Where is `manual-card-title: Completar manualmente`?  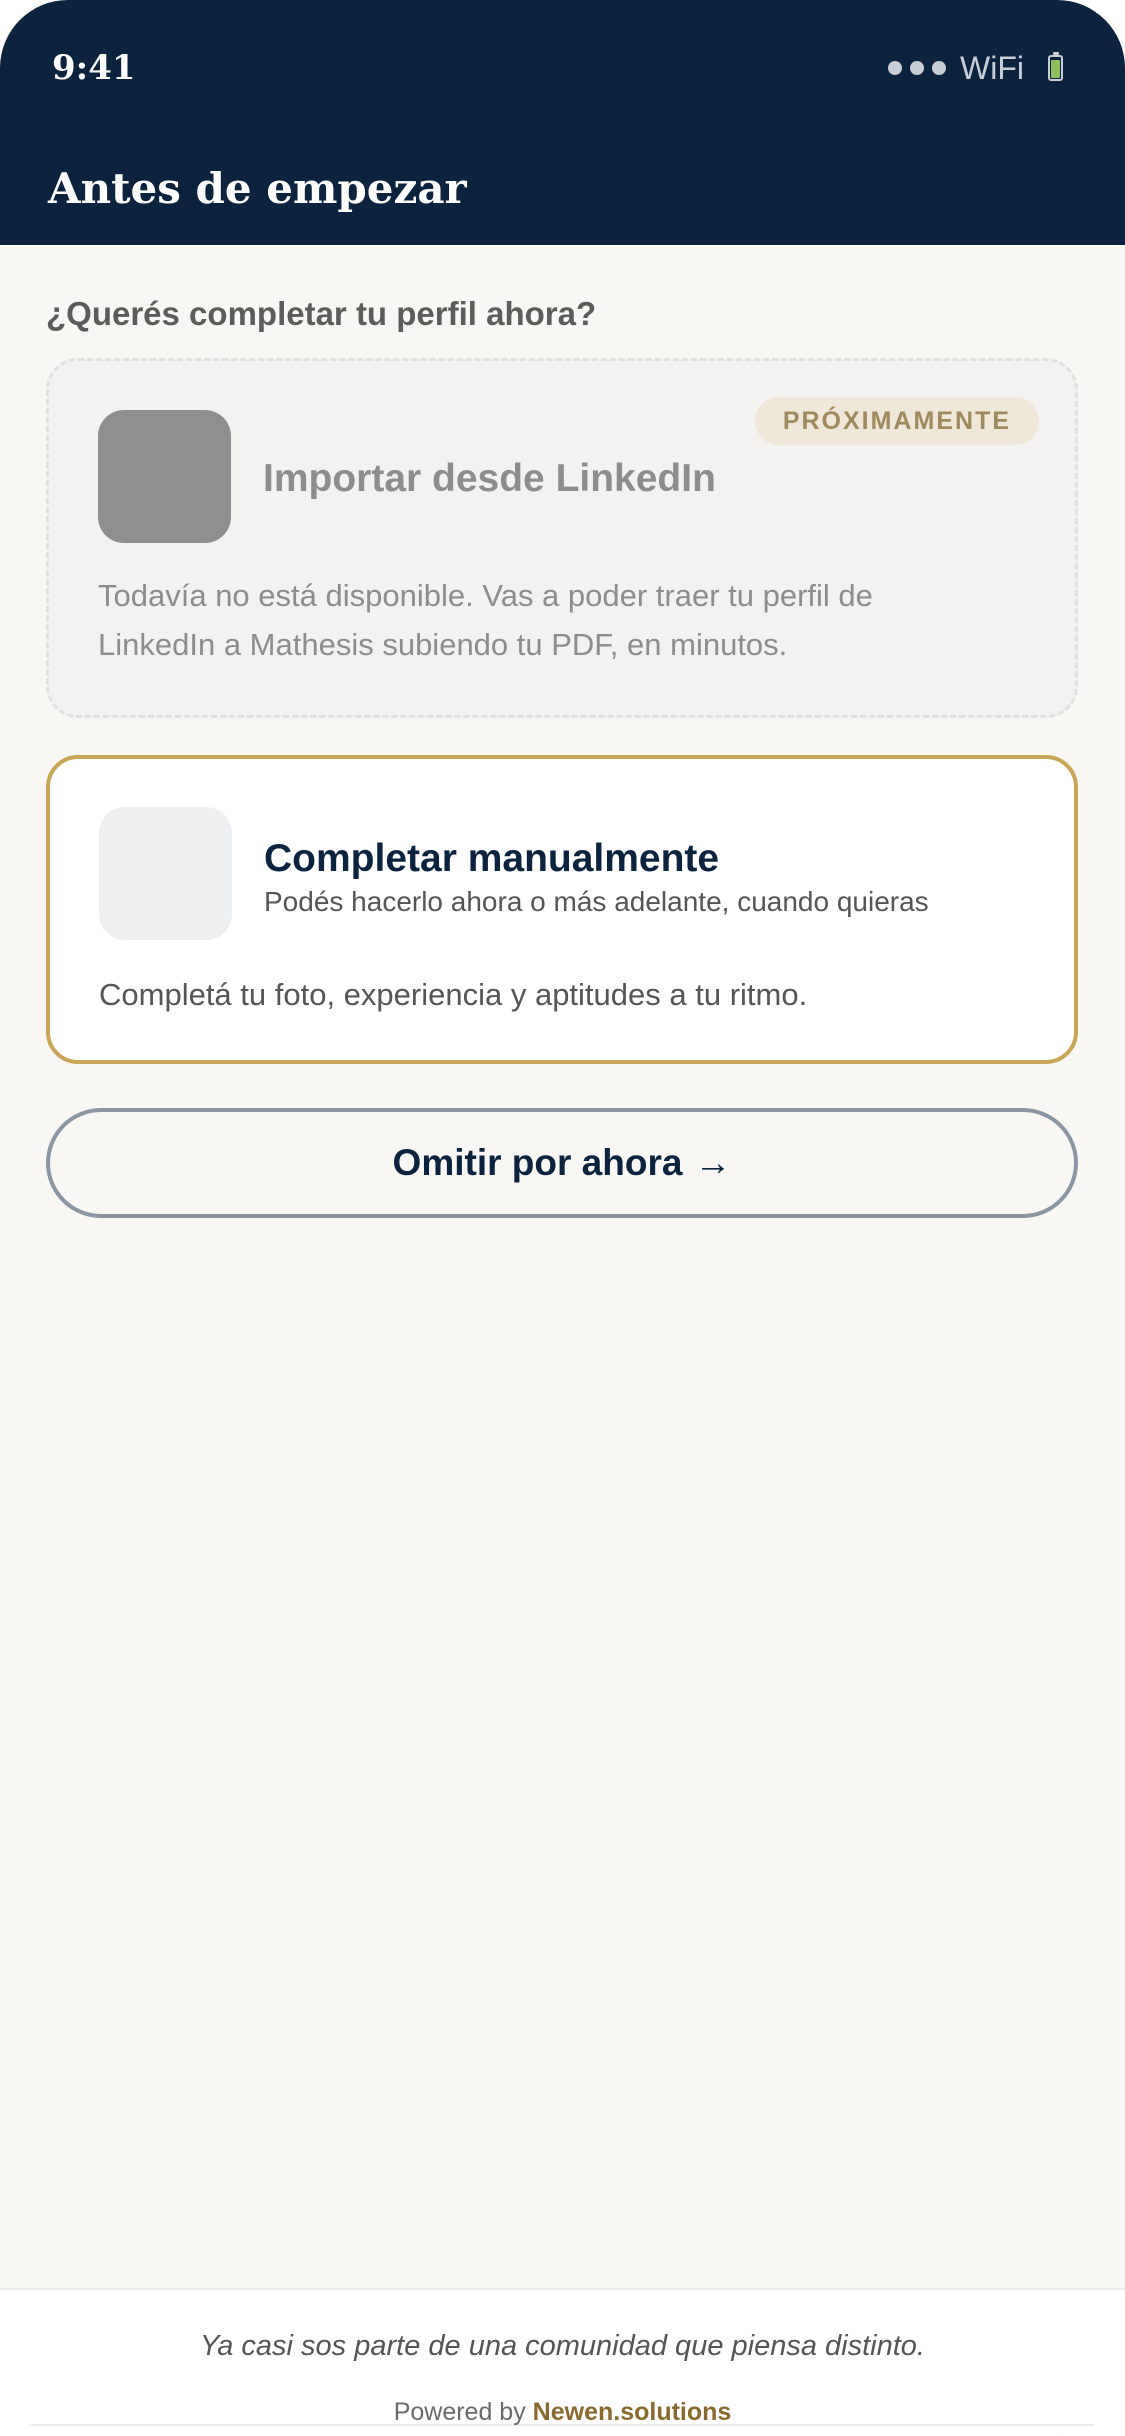
manual-card-title: Completar manualmente is located at coordinates (492, 858).